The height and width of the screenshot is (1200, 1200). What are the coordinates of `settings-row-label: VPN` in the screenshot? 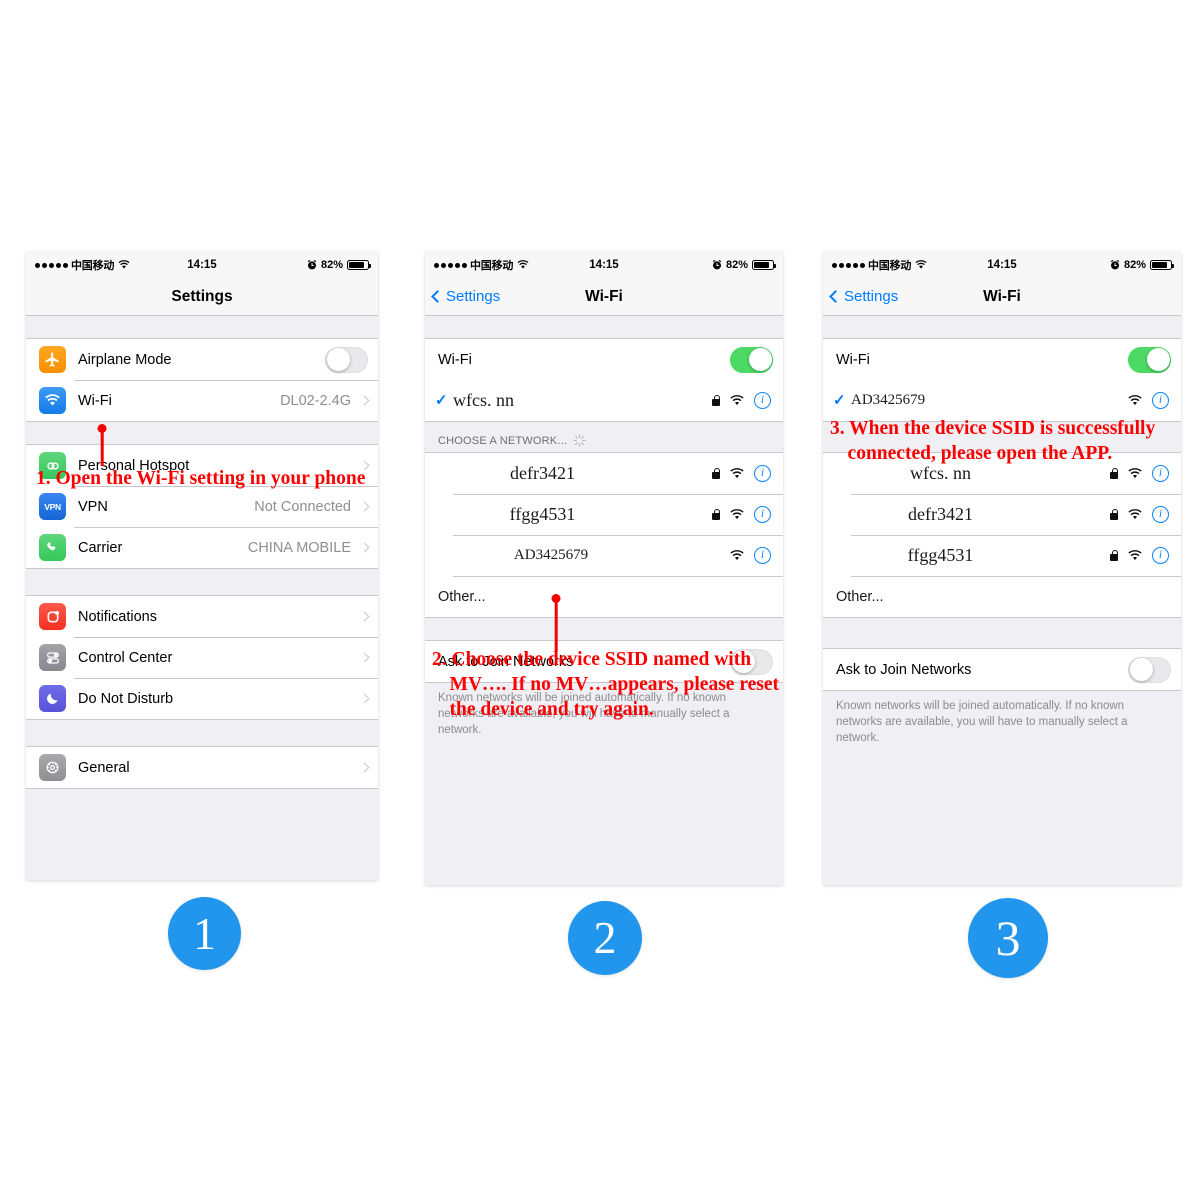 It's located at (93, 506).